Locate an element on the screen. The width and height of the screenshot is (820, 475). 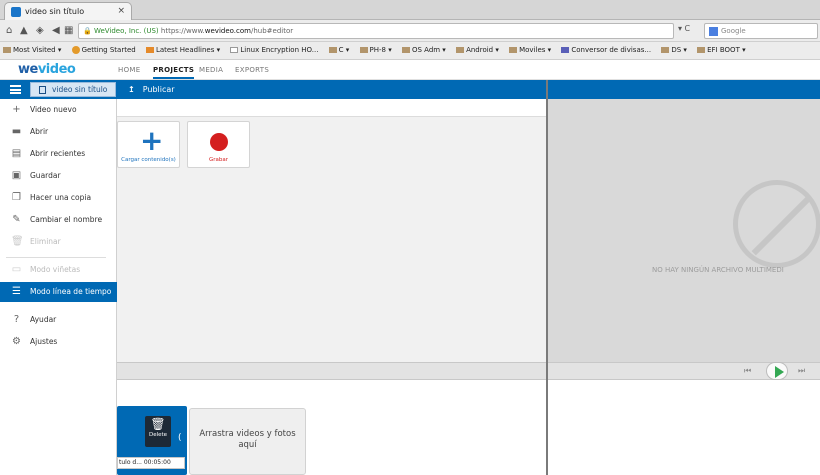
nav-exports: EXPORTS is located at coordinates (252, 70).